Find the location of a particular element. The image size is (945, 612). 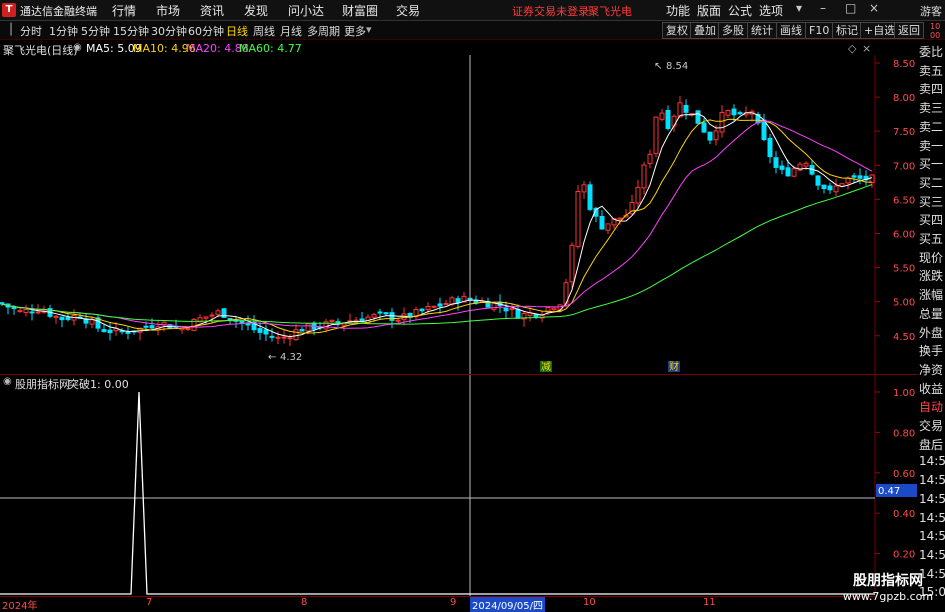

y-tick-label: 8.00 is located at coordinates (904, 98).